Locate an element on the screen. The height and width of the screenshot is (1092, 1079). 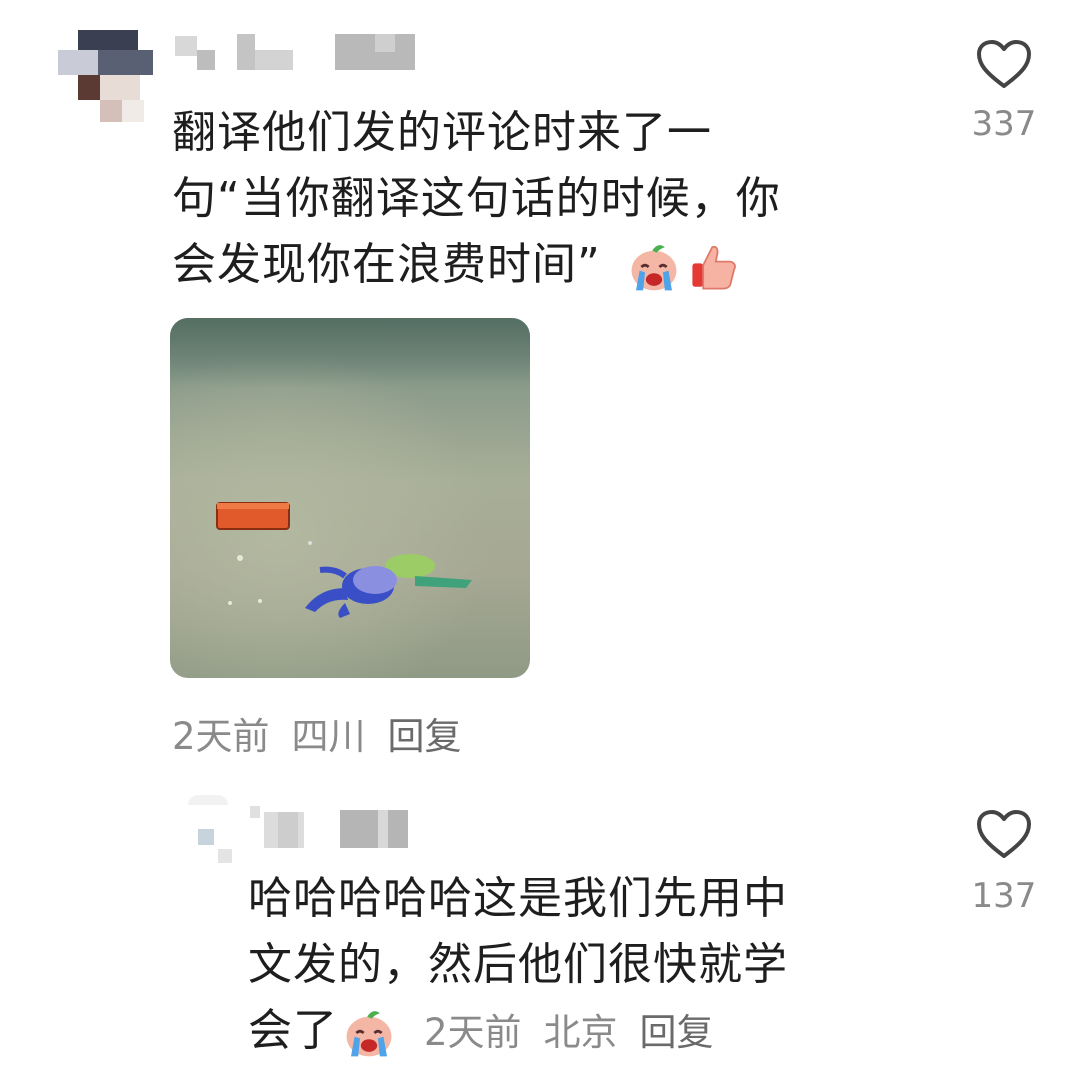
comment-text: 翻译他们发的评论时来了一 句“当你翻译这句话的时候，你 会发现你在浪费时间” is located at coordinates (476, 199).